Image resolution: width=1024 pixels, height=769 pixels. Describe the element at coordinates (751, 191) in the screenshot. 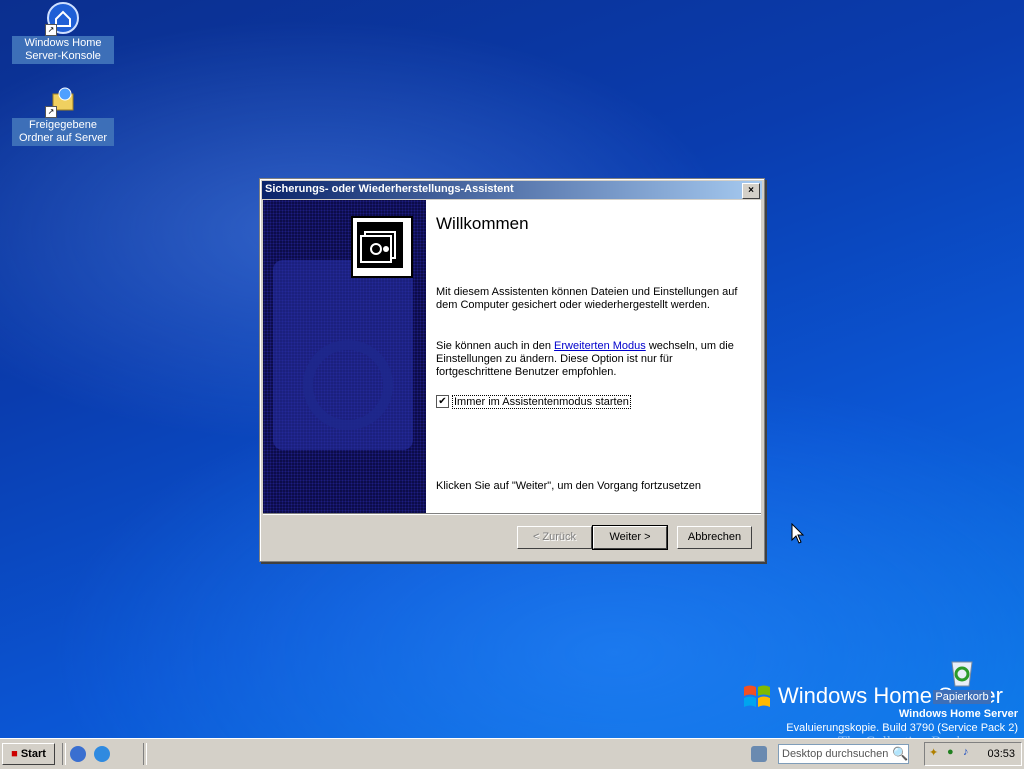

I see `close-button: ×` at that location.